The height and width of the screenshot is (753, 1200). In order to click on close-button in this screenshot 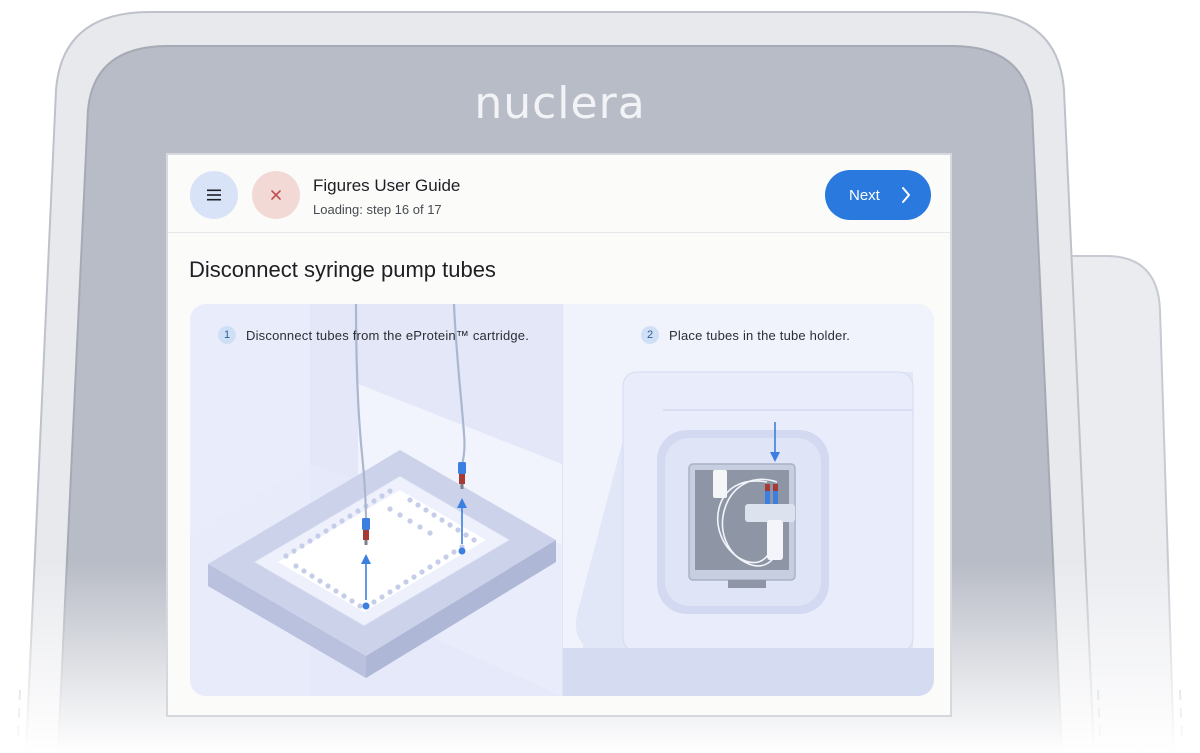, I will do `click(276, 195)`.